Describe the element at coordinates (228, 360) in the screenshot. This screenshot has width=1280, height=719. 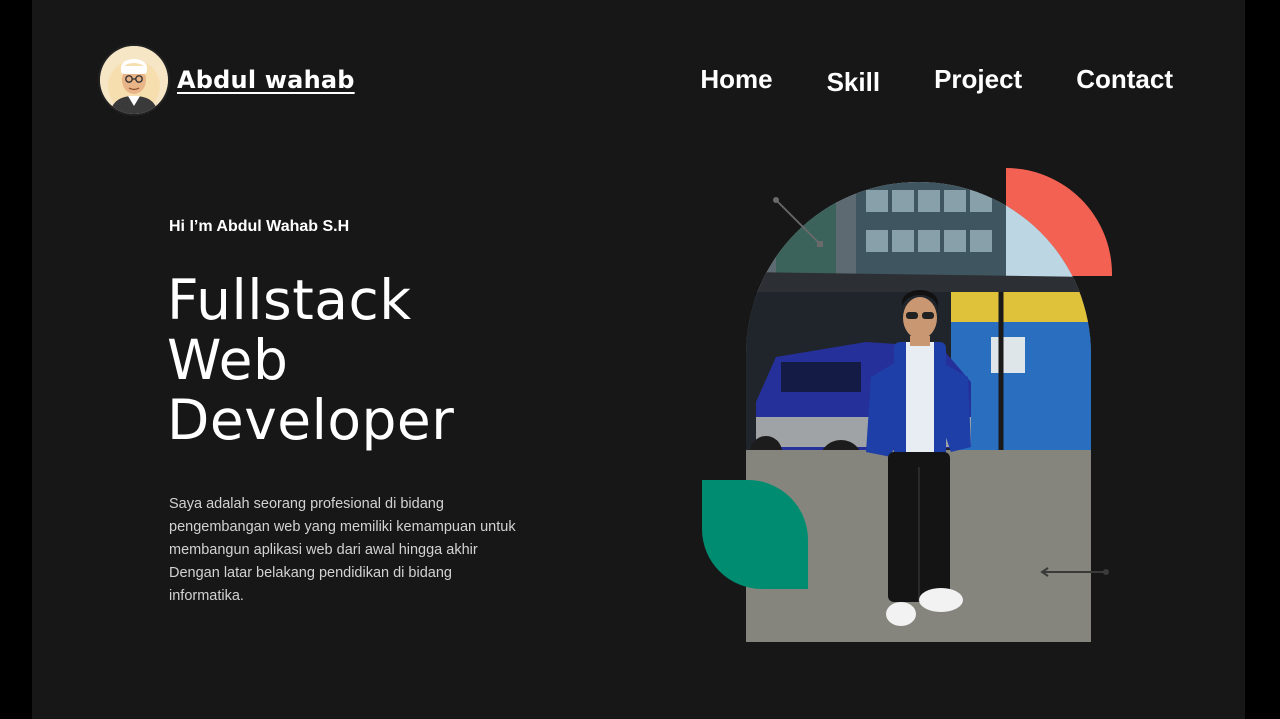
I see `hero-title-line: Web` at that location.